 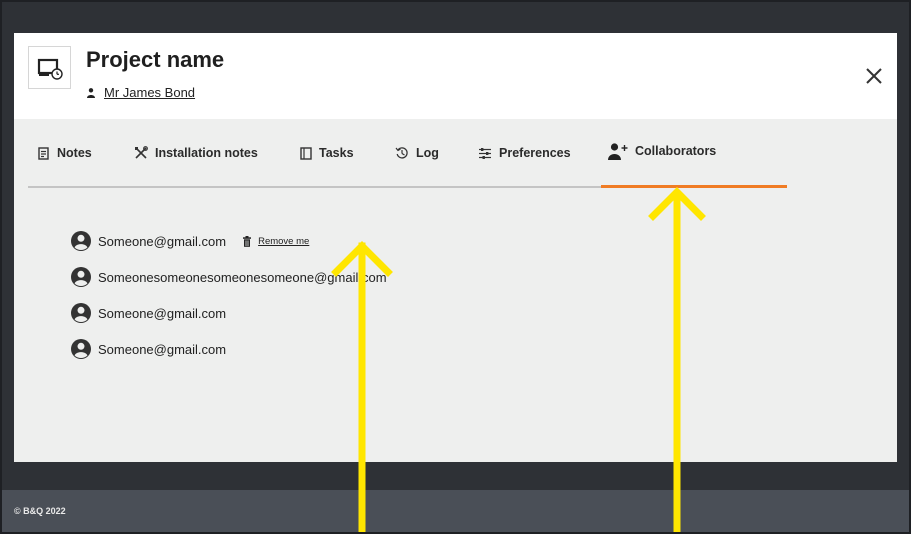 I want to click on annotation-arrow-remove-me, so click(x=362, y=387).